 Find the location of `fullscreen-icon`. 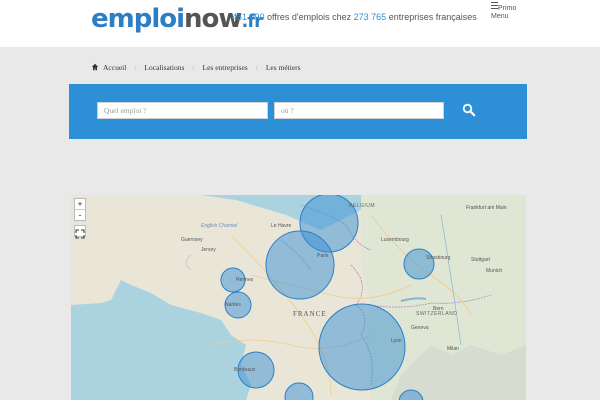

fullscreen-icon is located at coordinates (80, 234).